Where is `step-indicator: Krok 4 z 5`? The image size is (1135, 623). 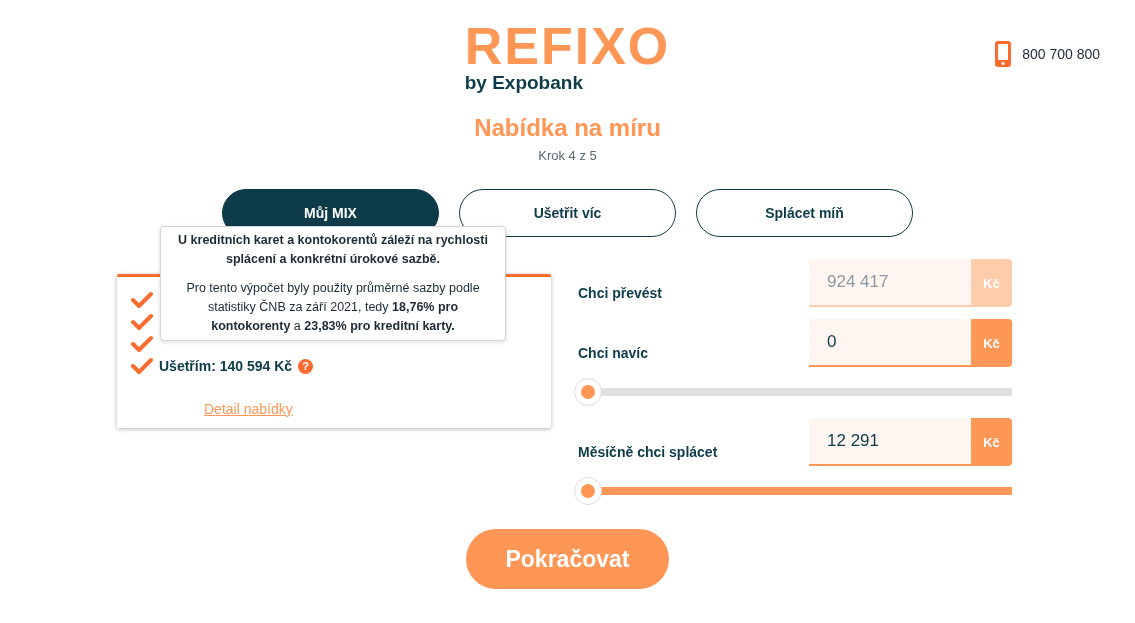
step-indicator: Krok 4 z 5 is located at coordinates (567, 155).